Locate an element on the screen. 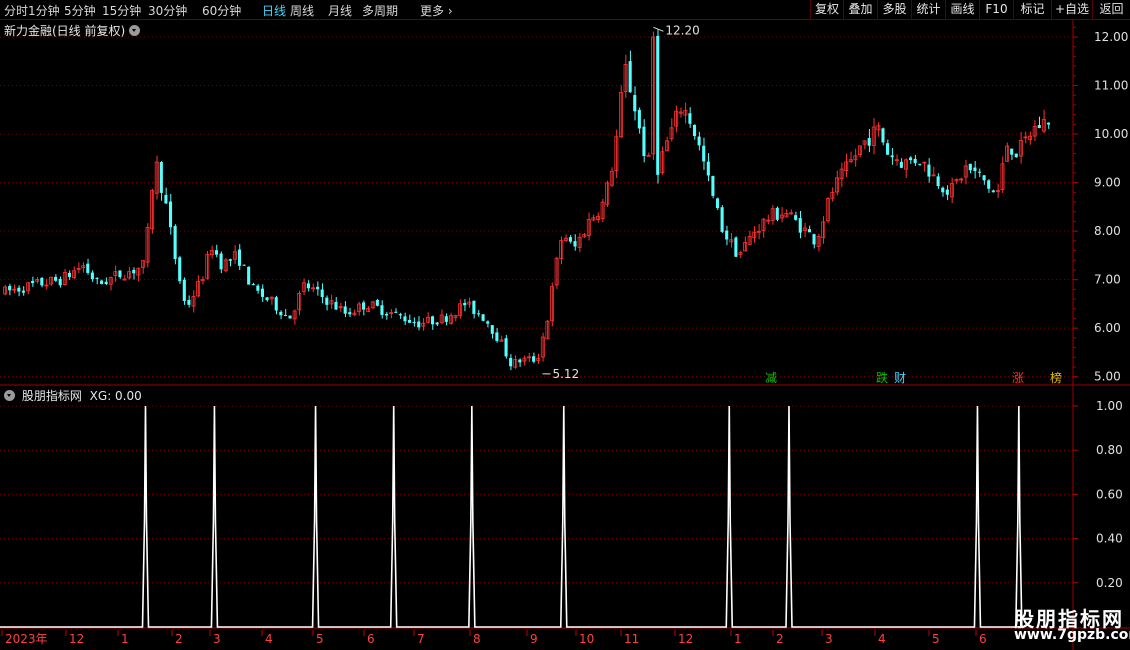  price-tick: 7.00 is located at coordinates (1107, 280).